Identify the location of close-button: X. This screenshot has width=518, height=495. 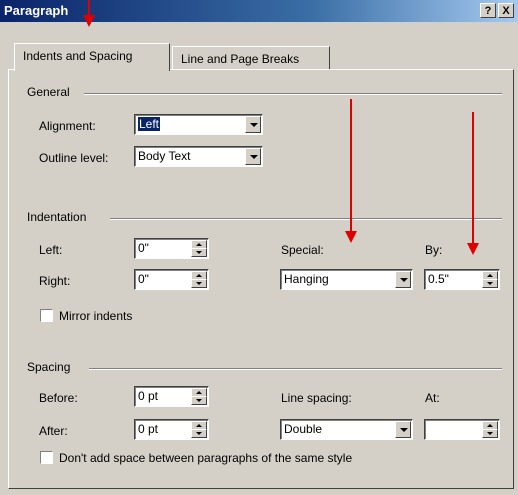
(506, 10).